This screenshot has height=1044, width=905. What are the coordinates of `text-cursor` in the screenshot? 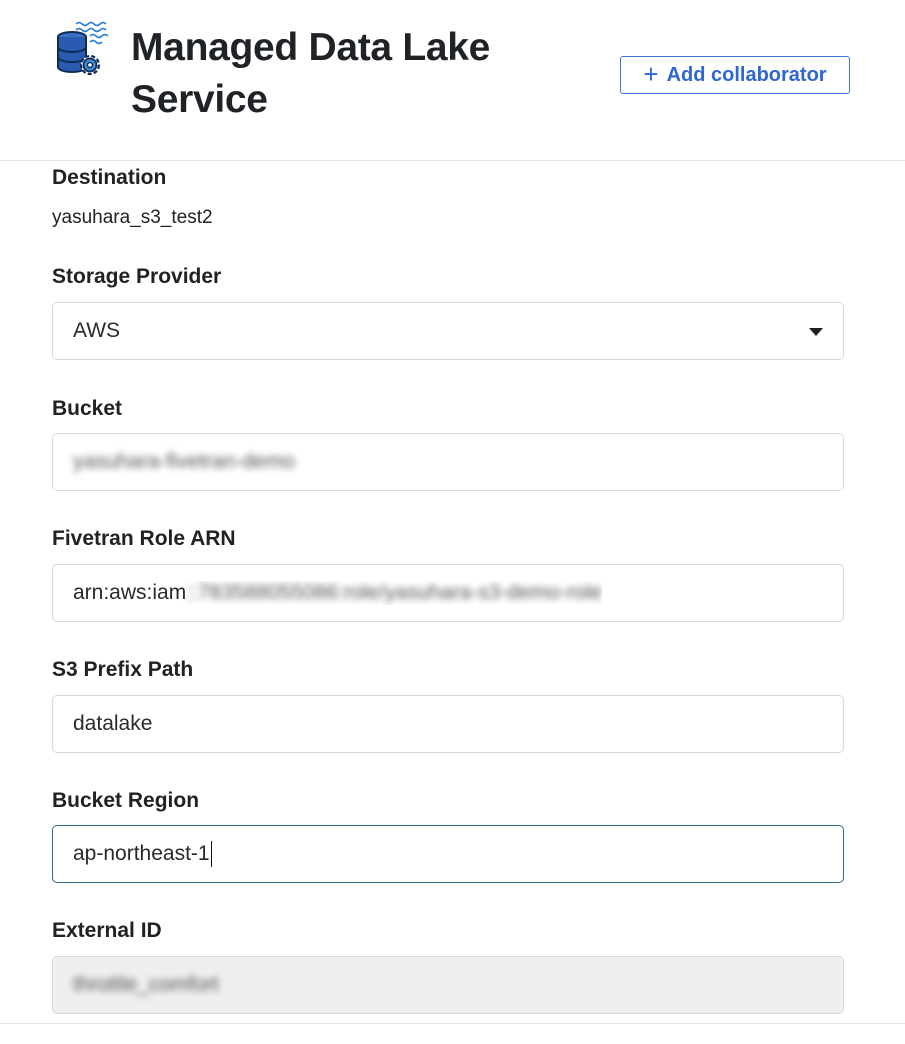 It's located at (211, 854).